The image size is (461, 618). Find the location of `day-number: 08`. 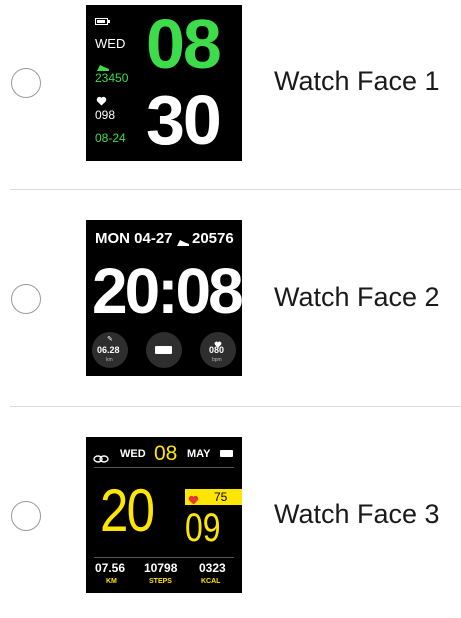

day-number: 08 is located at coordinates (166, 453).